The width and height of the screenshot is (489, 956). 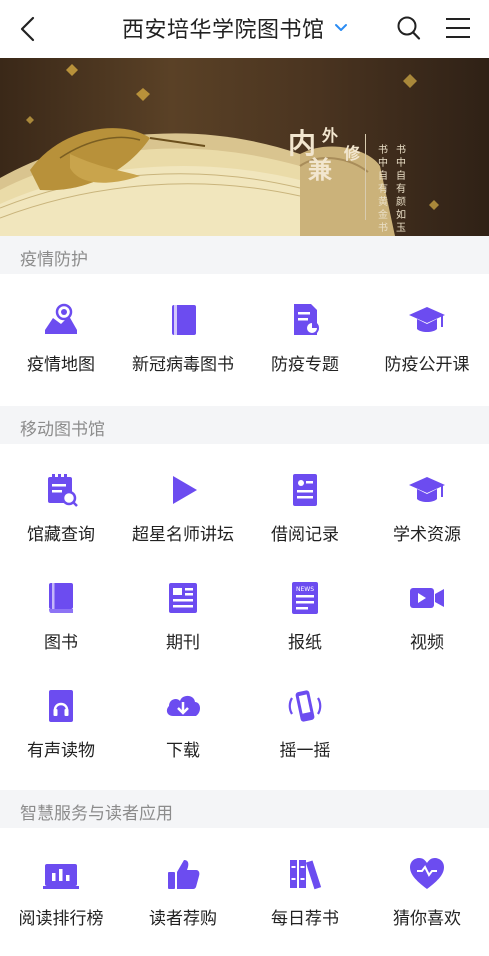 What do you see at coordinates (61, 508) in the screenshot?
I see `catalog-search-button: 馆藏查询` at bounding box center [61, 508].